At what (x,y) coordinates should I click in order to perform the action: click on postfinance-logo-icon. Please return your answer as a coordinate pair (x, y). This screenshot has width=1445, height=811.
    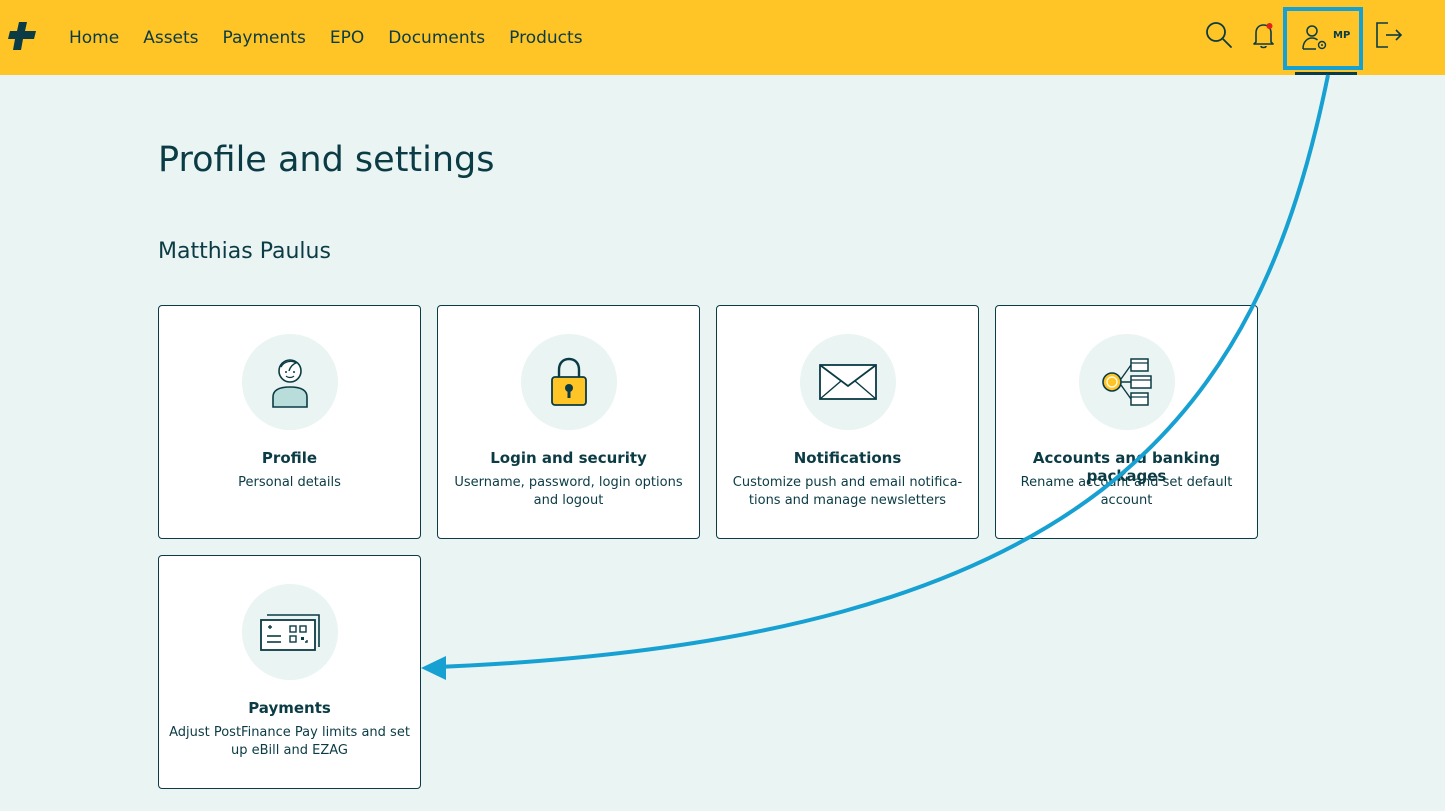
    Looking at the image, I should click on (22, 36).